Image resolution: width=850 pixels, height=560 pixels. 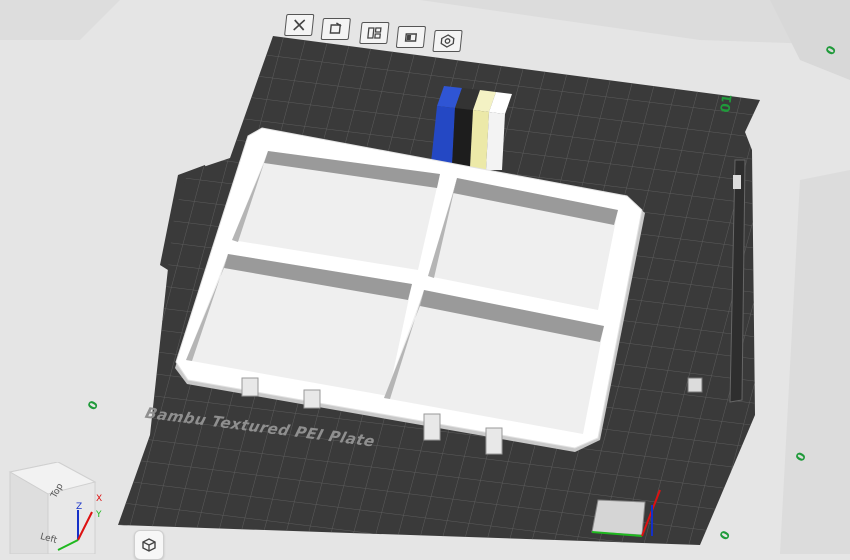 I want to click on neighbor-plate-right, so click(x=815, y=362).